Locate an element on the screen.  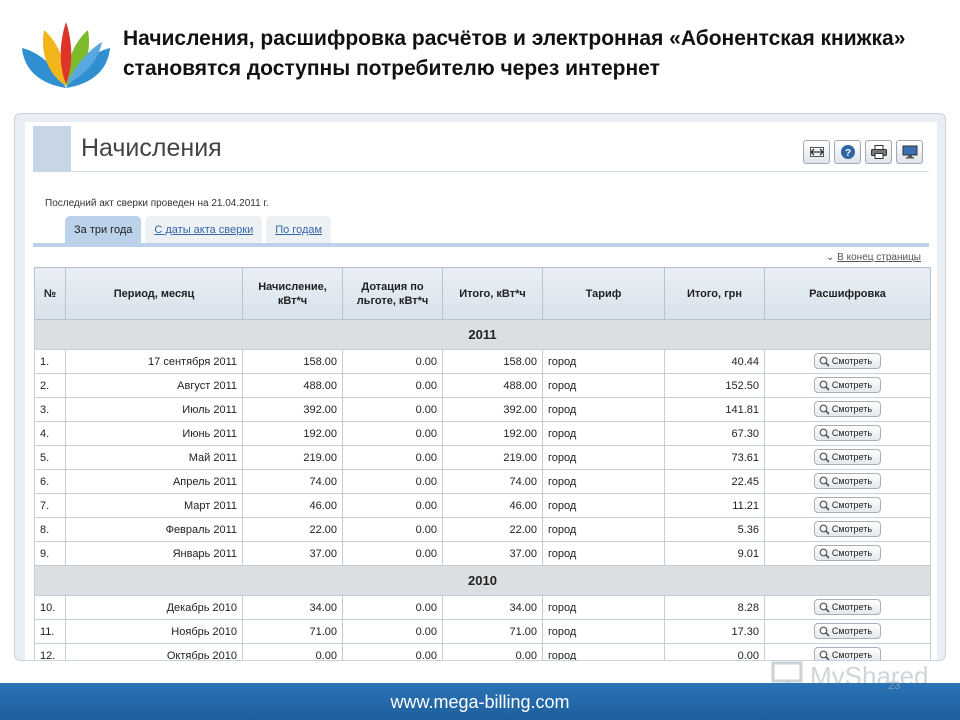
charge-cell: 158.00 is located at coordinates (292, 361).